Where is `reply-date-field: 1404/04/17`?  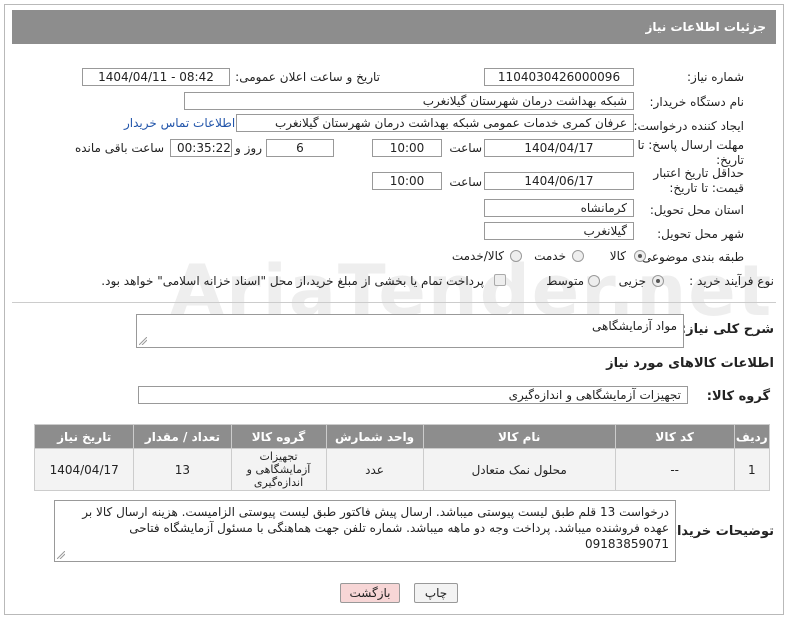 reply-date-field: 1404/04/17 is located at coordinates (559, 148).